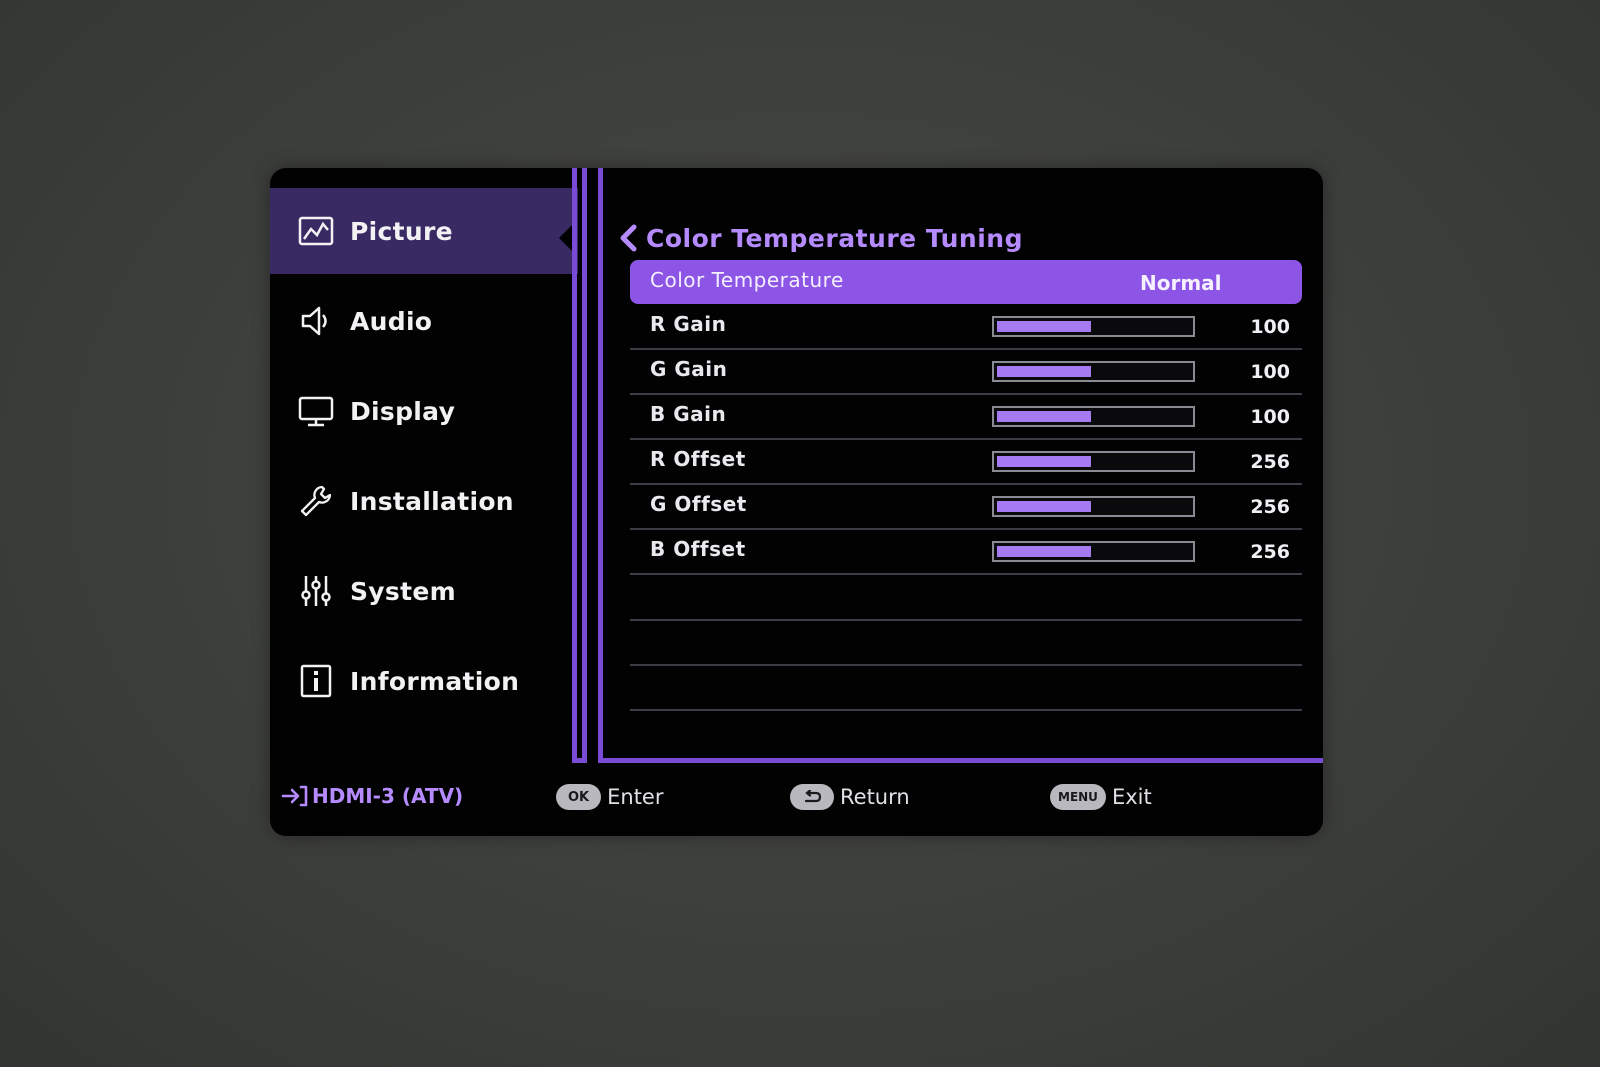 The width and height of the screenshot is (1600, 1067). What do you see at coordinates (316, 321) in the screenshot?
I see `speaker-icon` at bounding box center [316, 321].